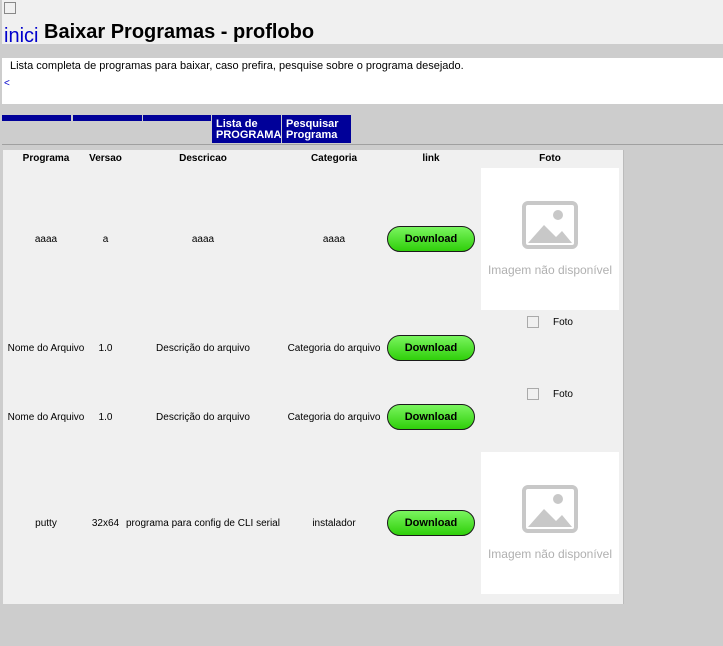 The width and height of the screenshot is (723, 646). Describe the element at coordinates (362, 23) in the screenshot. I see `page-header: inici Baixar Programas - proflobo` at that location.